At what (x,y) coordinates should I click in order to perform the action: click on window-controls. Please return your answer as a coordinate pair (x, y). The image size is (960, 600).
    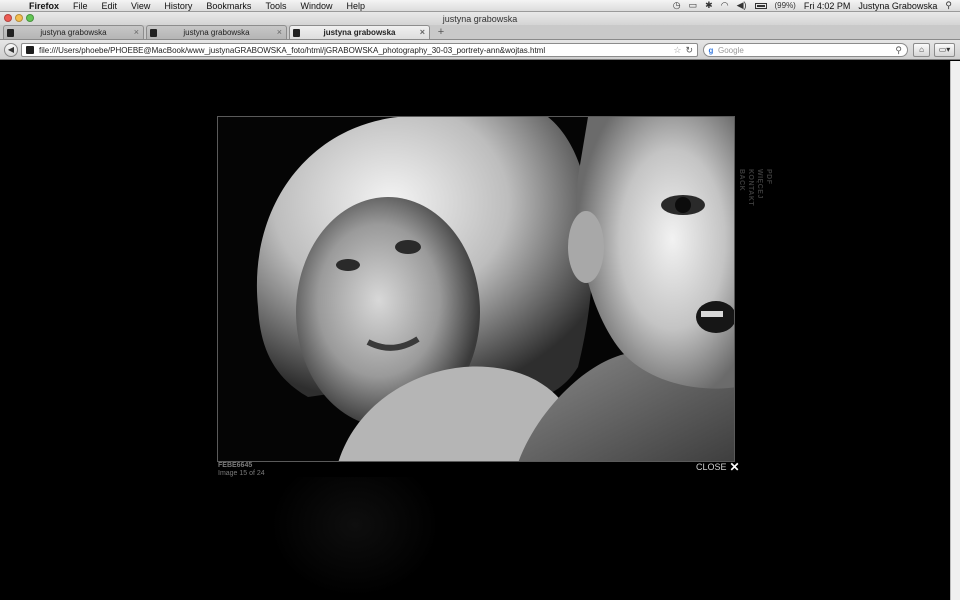
    Looking at the image, I should click on (19, 18).